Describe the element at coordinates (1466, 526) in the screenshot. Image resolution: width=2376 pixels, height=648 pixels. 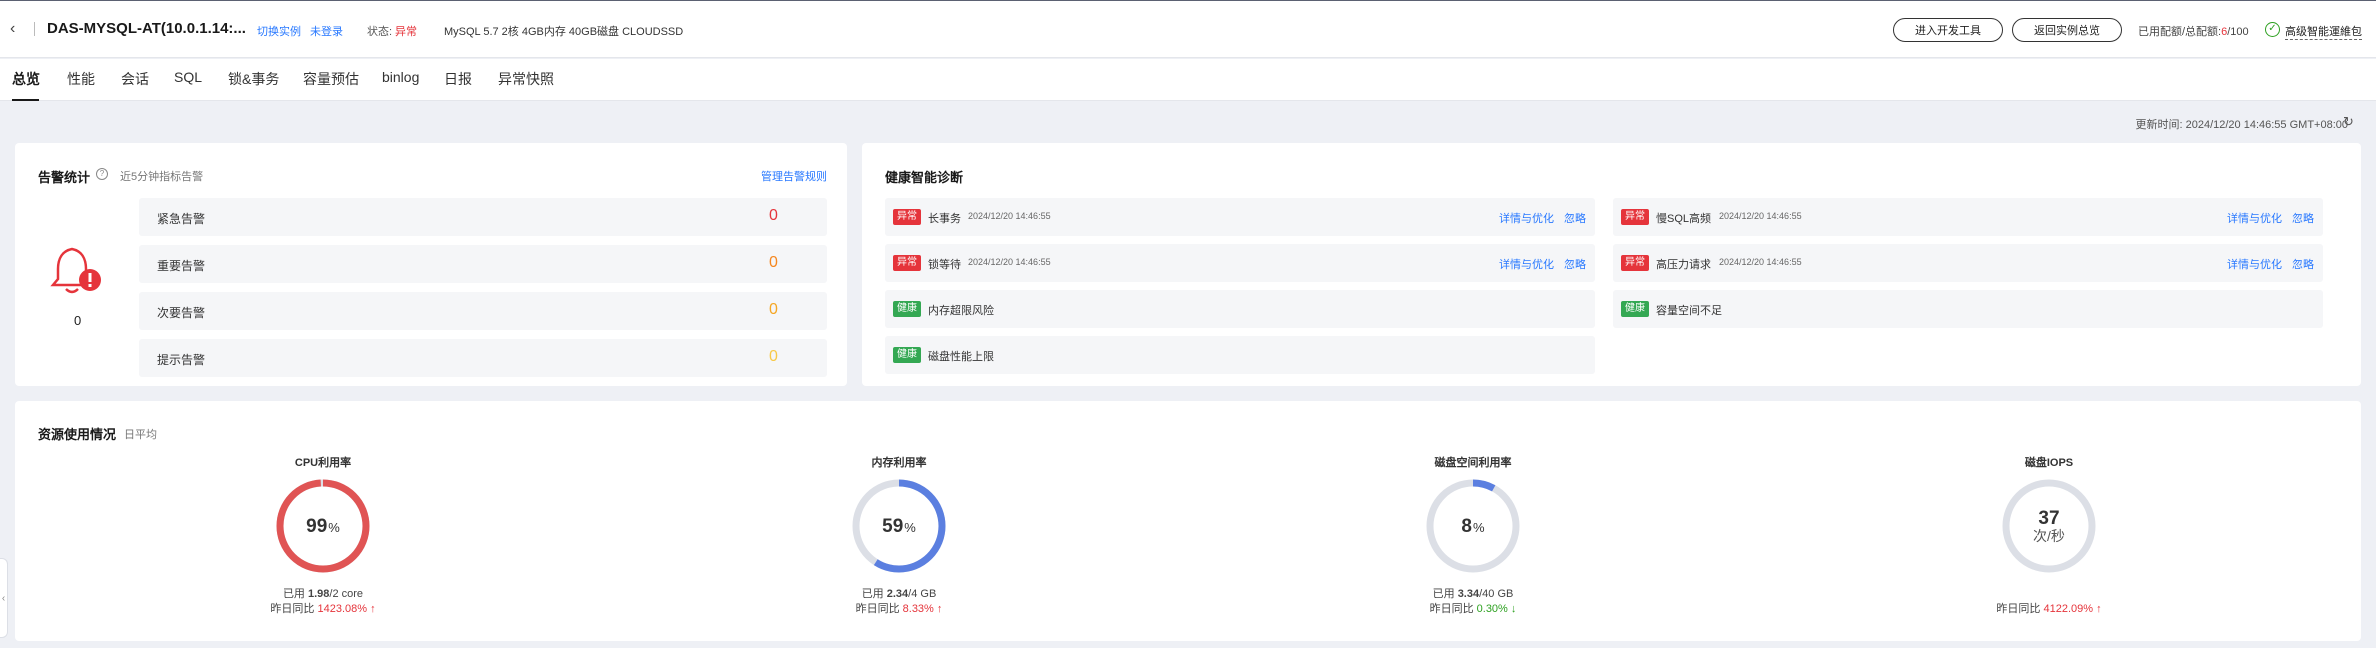
I see `gauge-value: 8` at that location.